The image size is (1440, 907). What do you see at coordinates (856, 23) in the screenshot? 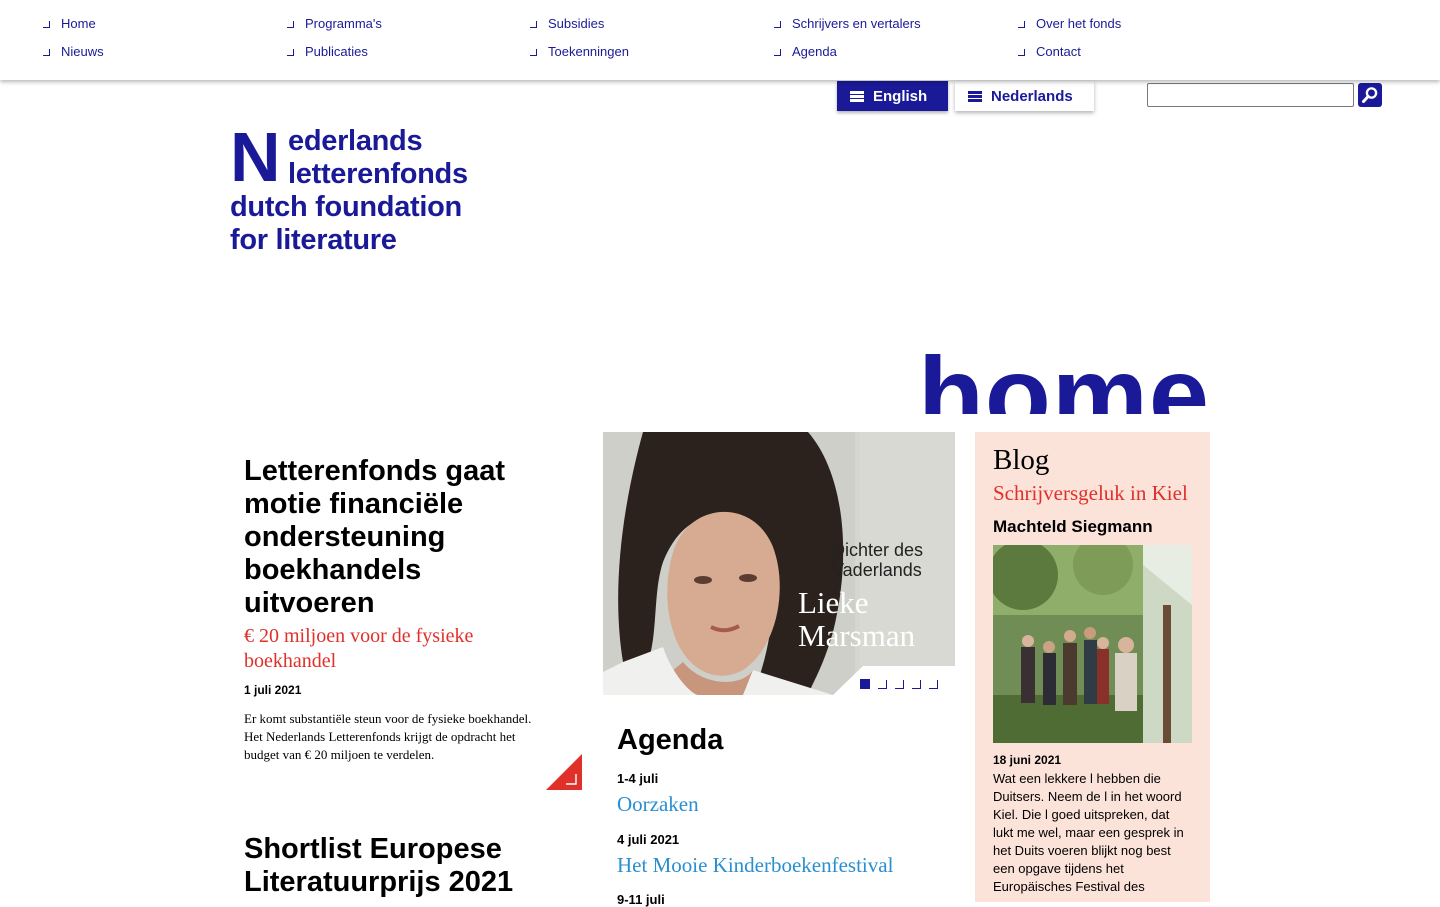
I see `nav-item-label: Schrijvers en vertalers` at bounding box center [856, 23].